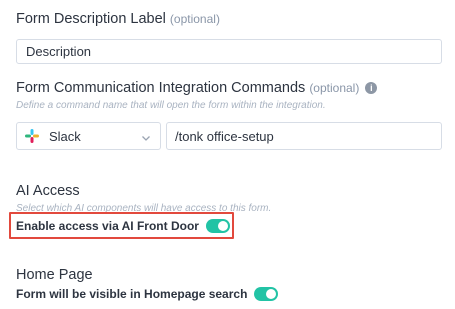  Describe the element at coordinates (304, 136) in the screenshot. I see `command-input: /tonk office-setup` at that location.